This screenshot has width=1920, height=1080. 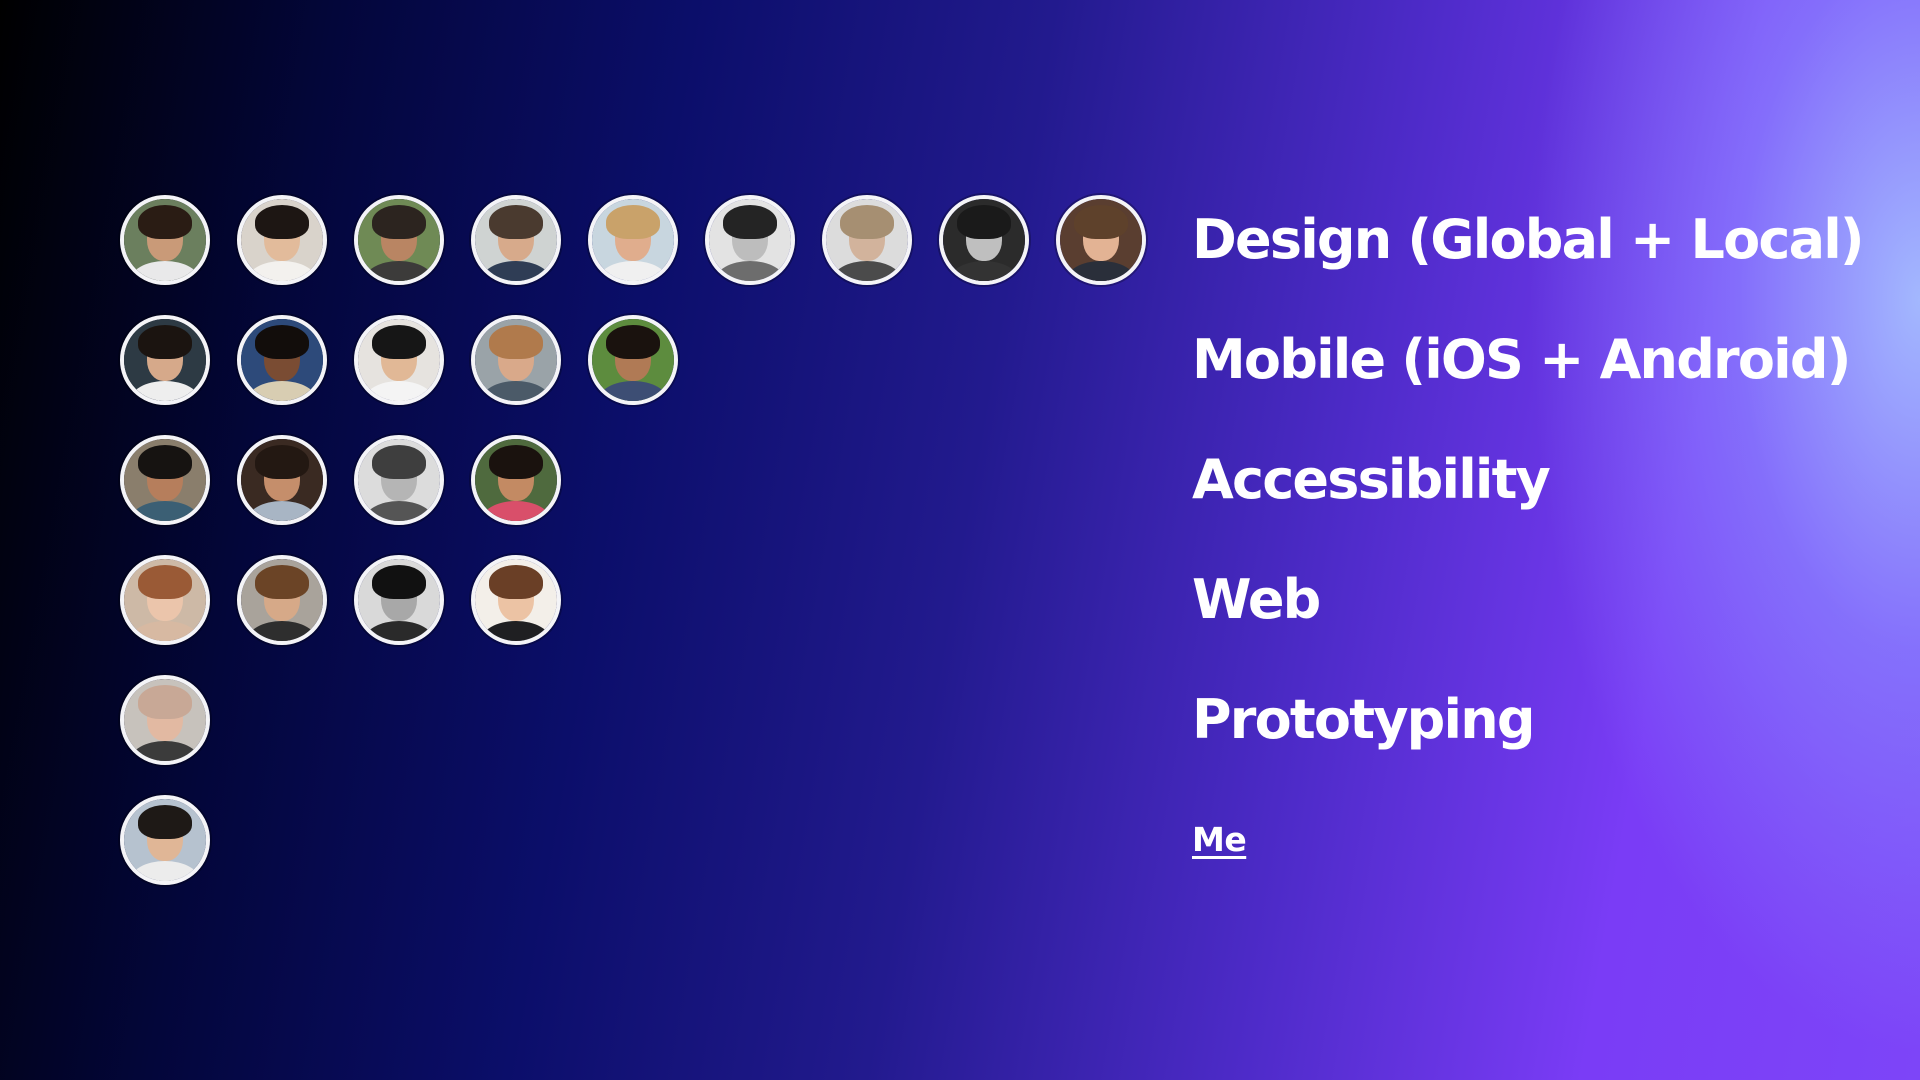 I want to click on category-label: Mobile (iOS + Android), so click(x=1521, y=359).